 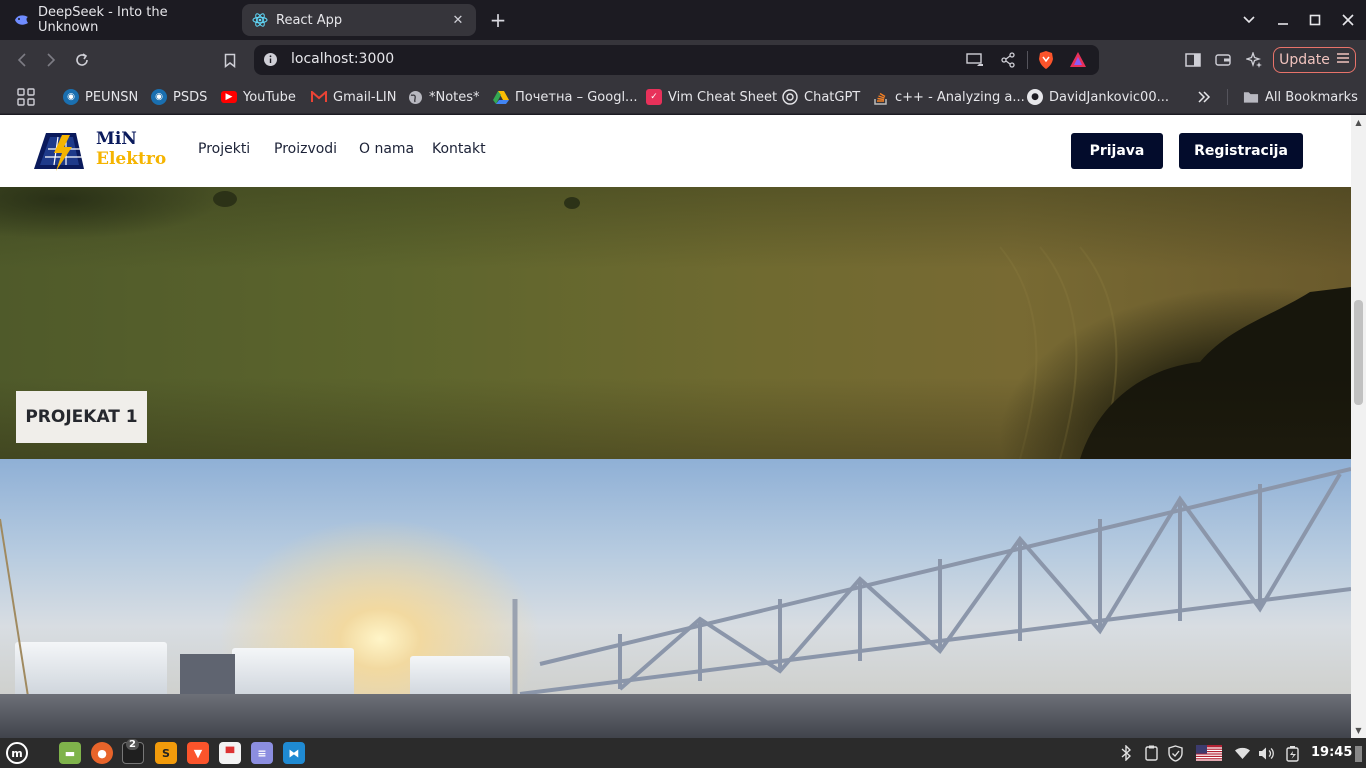 What do you see at coordinates (1193, 60) in the screenshot?
I see `sidebar-toggle-icon` at bounding box center [1193, 60].